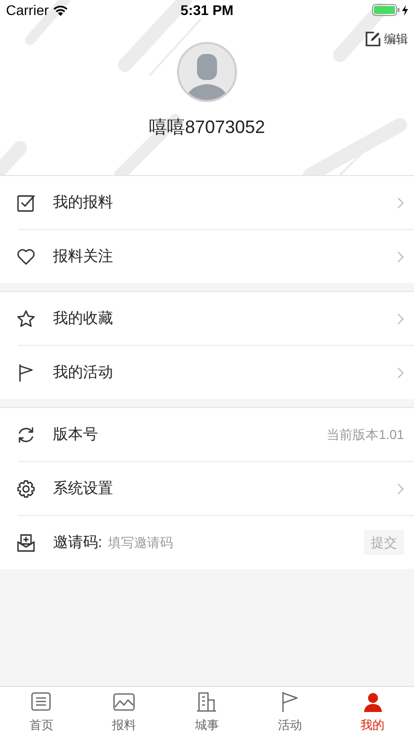 Image resolution: width=414 pixels, height=736 pixels. What do you see at coordinates (207, 434) in the screenshot?
I see `menu-row: 版本号 当前版本1.01` at bounding box center [207, 434].